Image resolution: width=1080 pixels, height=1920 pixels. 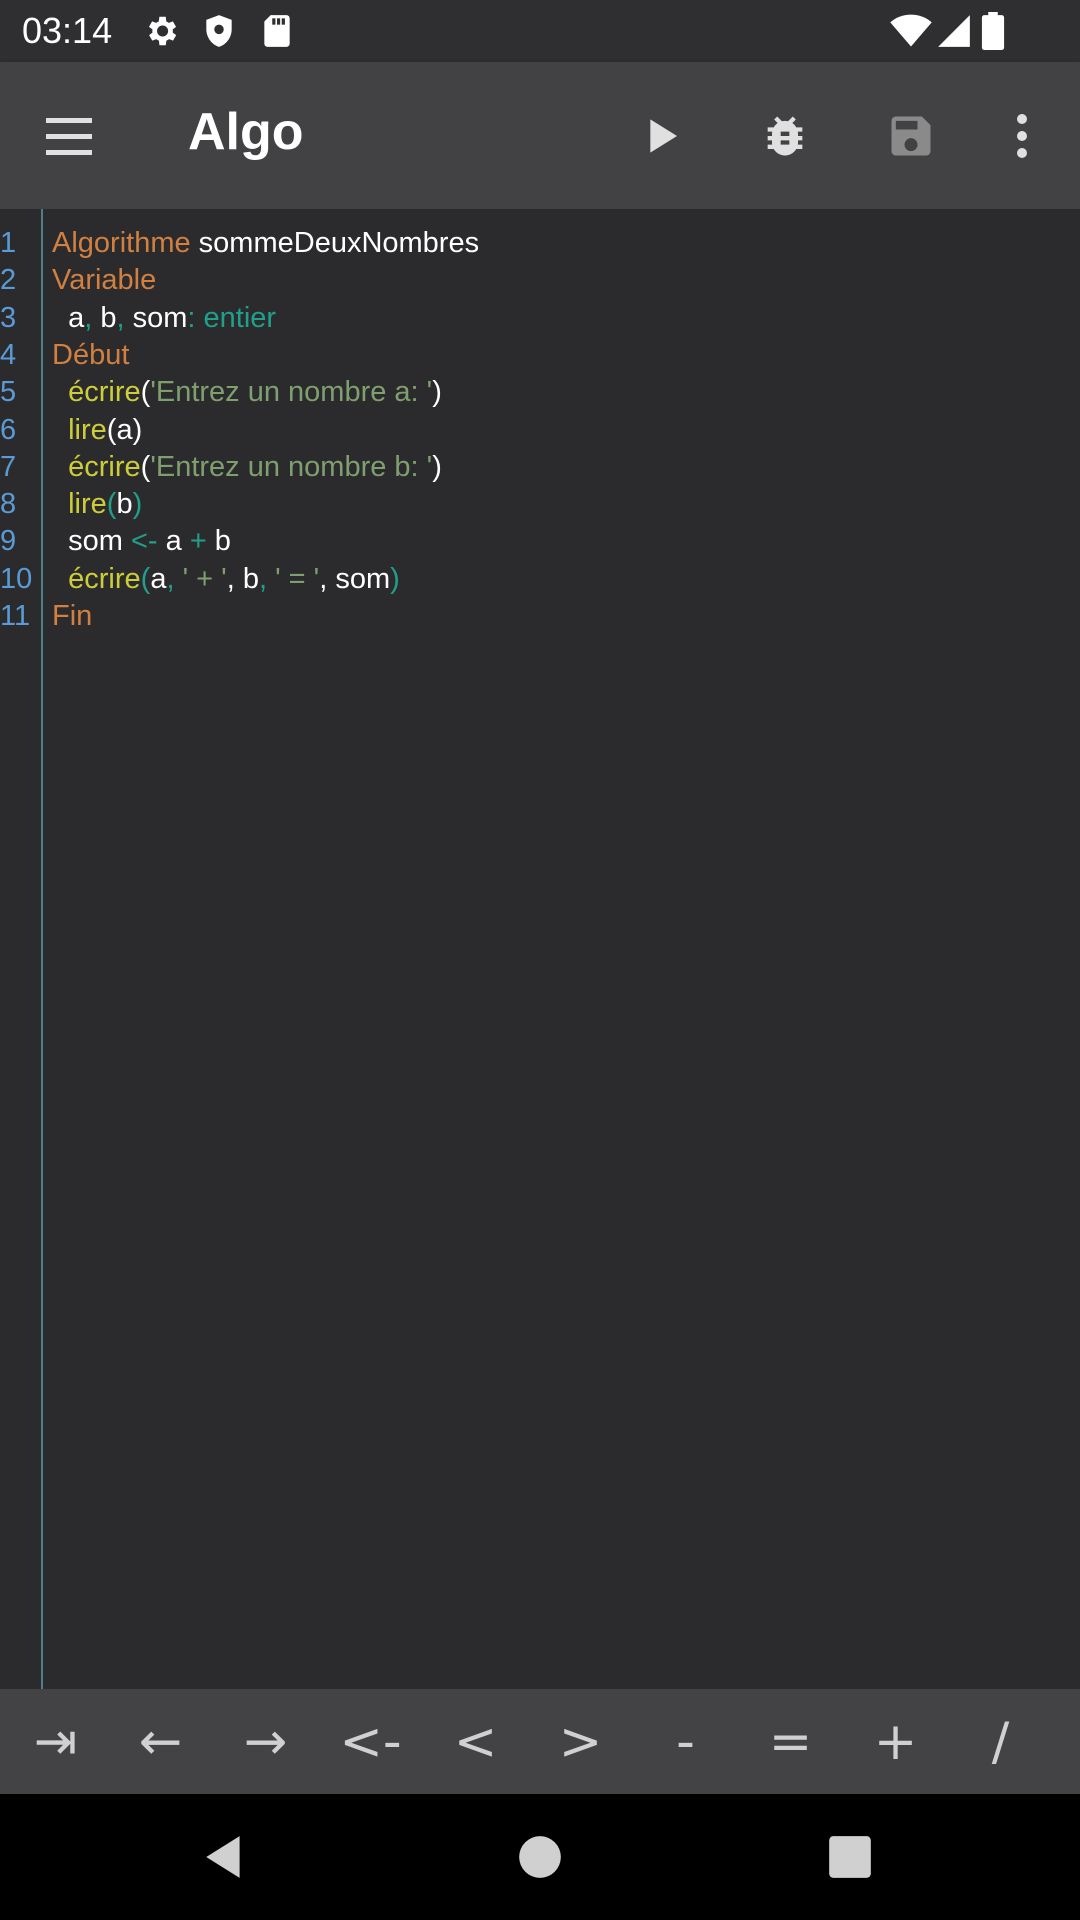 I want to click on code-token: :, so click(x=195, y=317).